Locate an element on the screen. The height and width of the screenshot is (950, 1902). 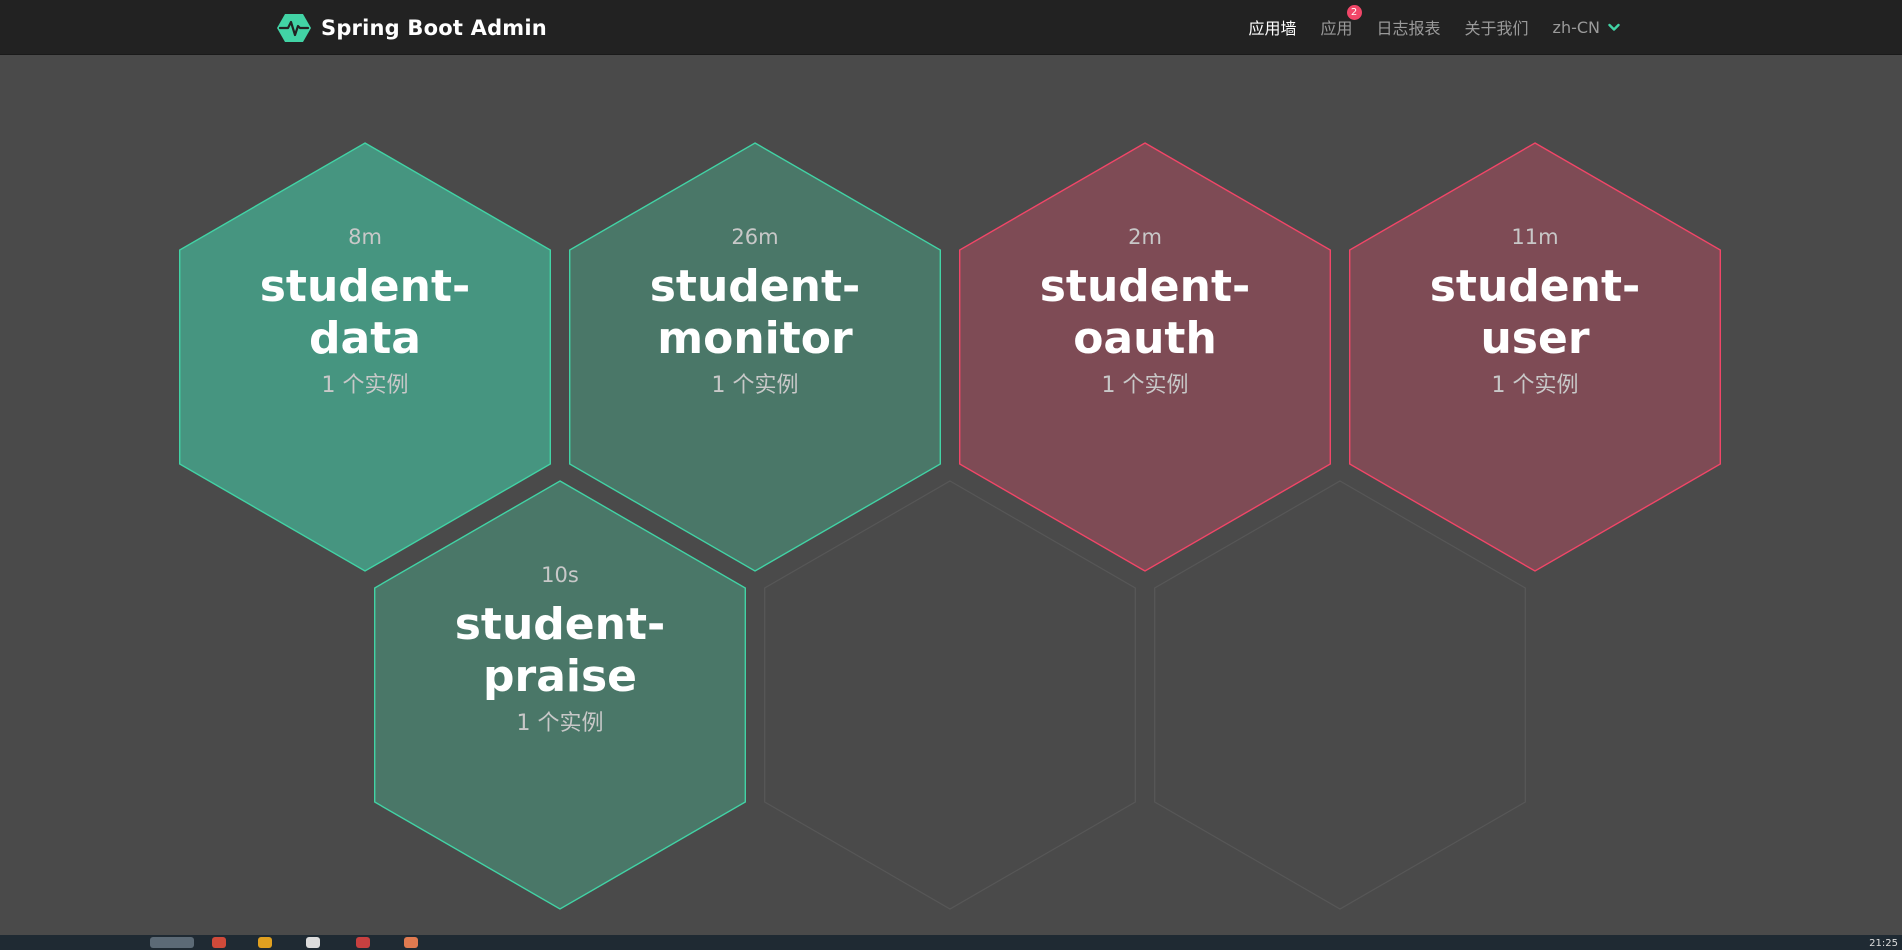
nav-item-about: 关于我们 is located at coordinates (1497, 27).